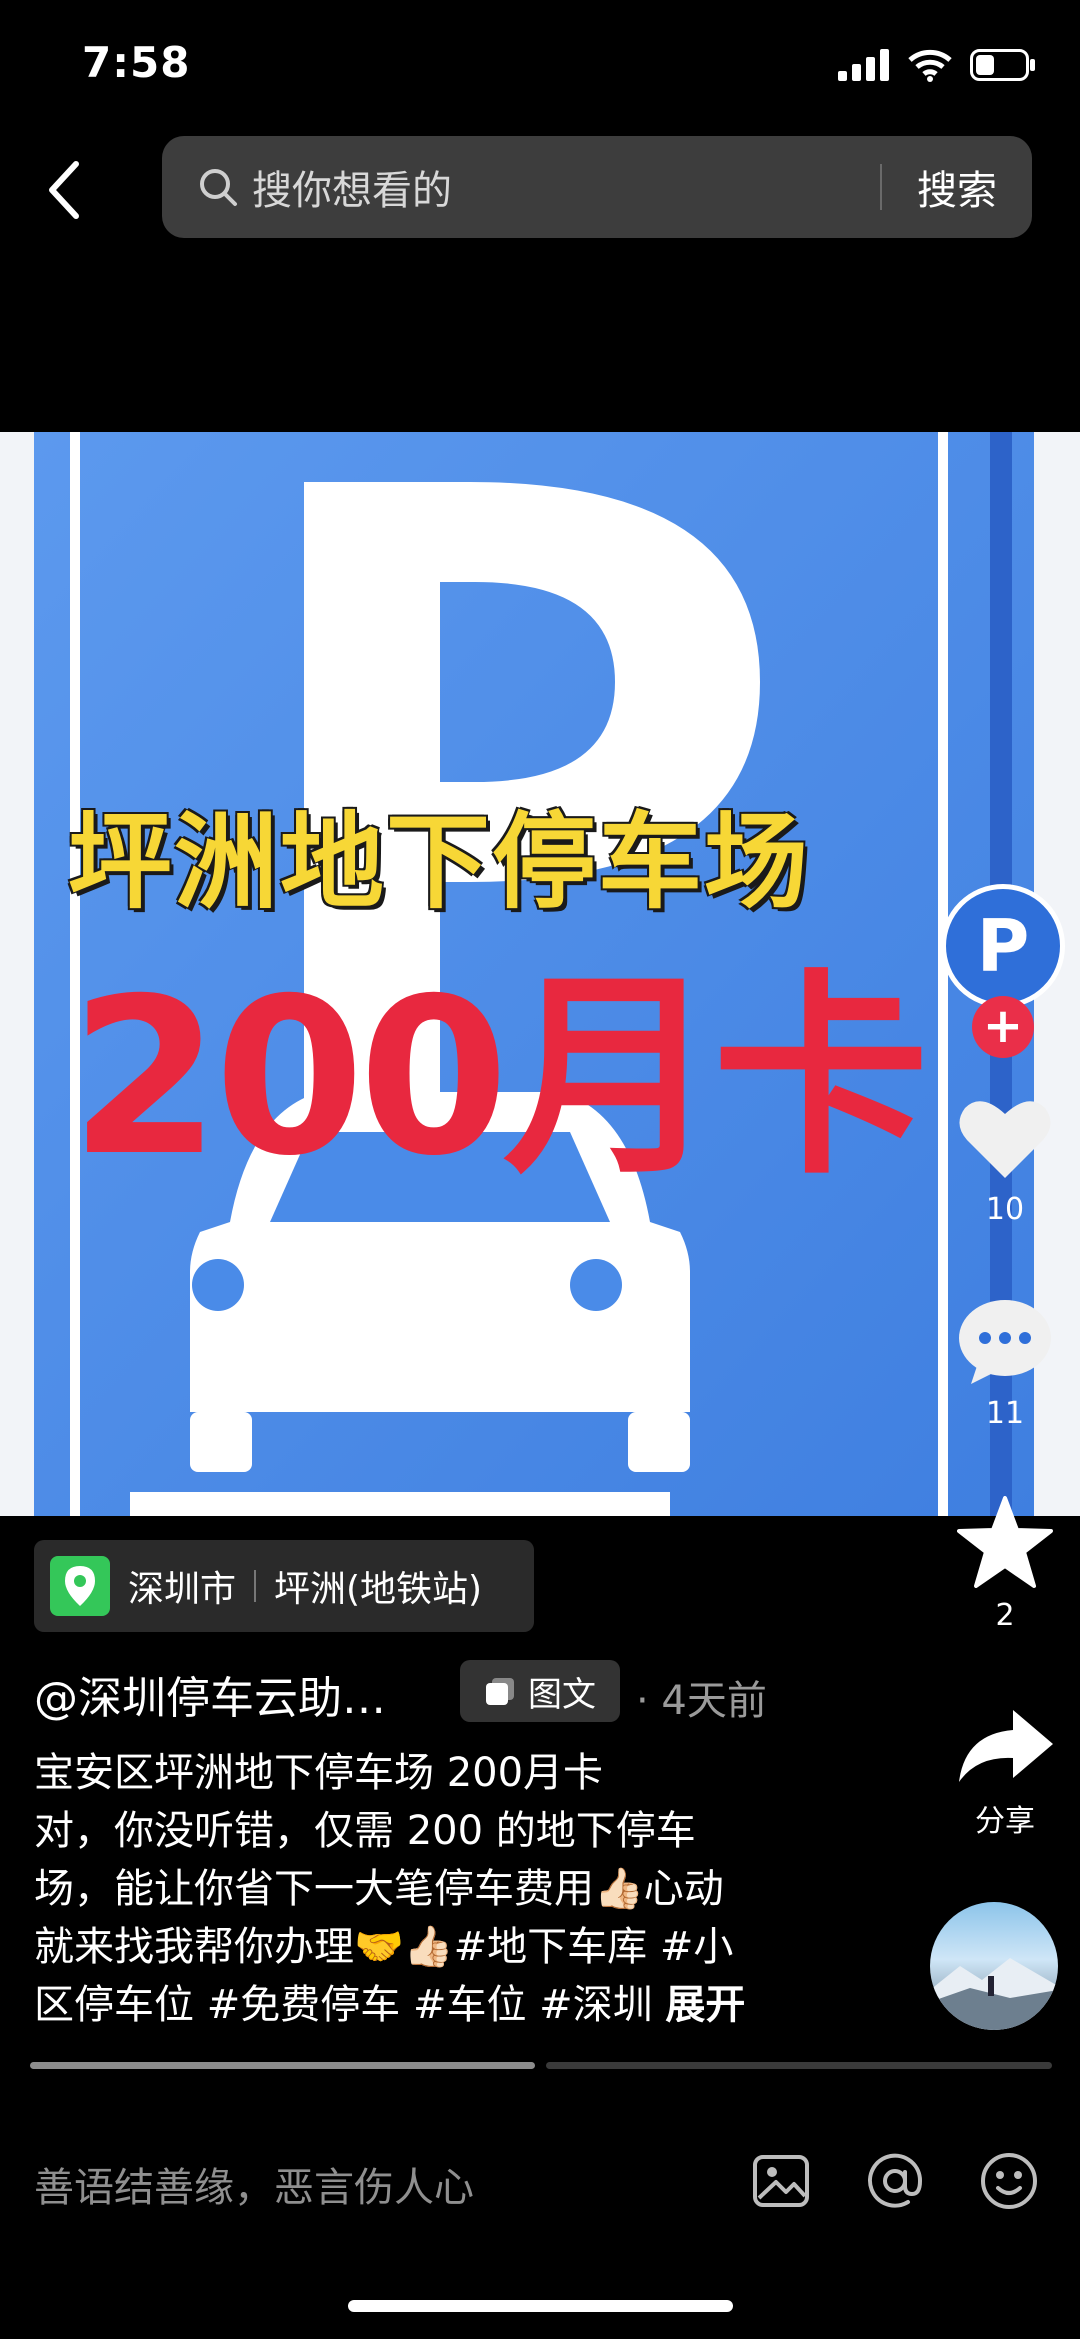 The height and width of the screenshot is (2339, 1080). Describe the element at coordinates (994, 1994) in the screenshot. I see `landscape-icon` at that location.